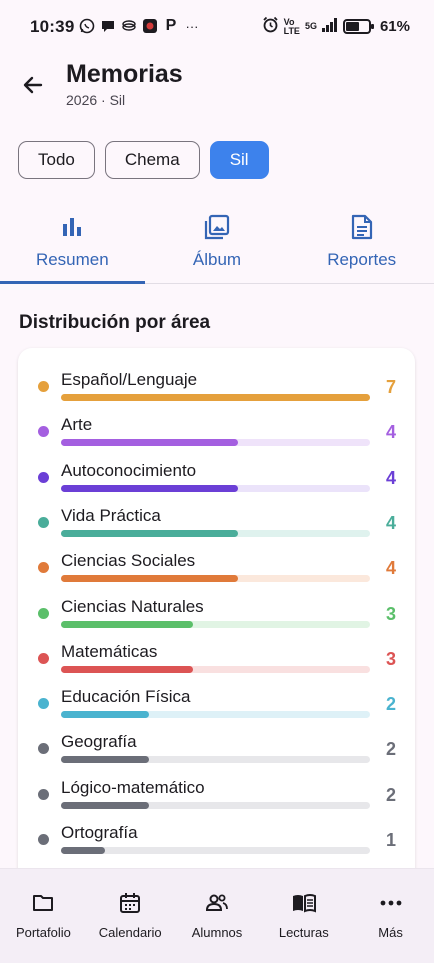 The width and height of the screenshot is (434, 963). Describe the element at coordinates (390, 840) in the screenshot. I see `area-count: 1` at that location.